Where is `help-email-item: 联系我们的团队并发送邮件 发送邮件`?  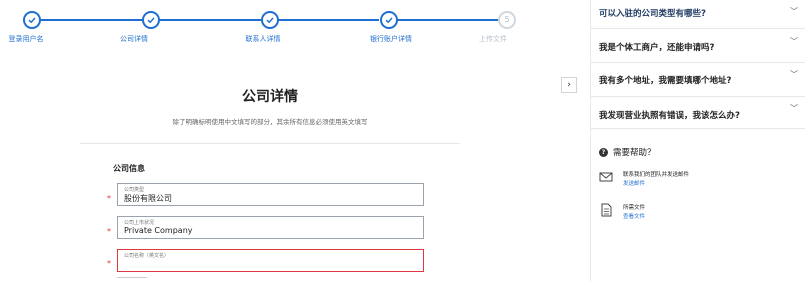 help-email-item: 联系我们的团队并发送邮件 发送邮件 is located at coordinates (644, 178).